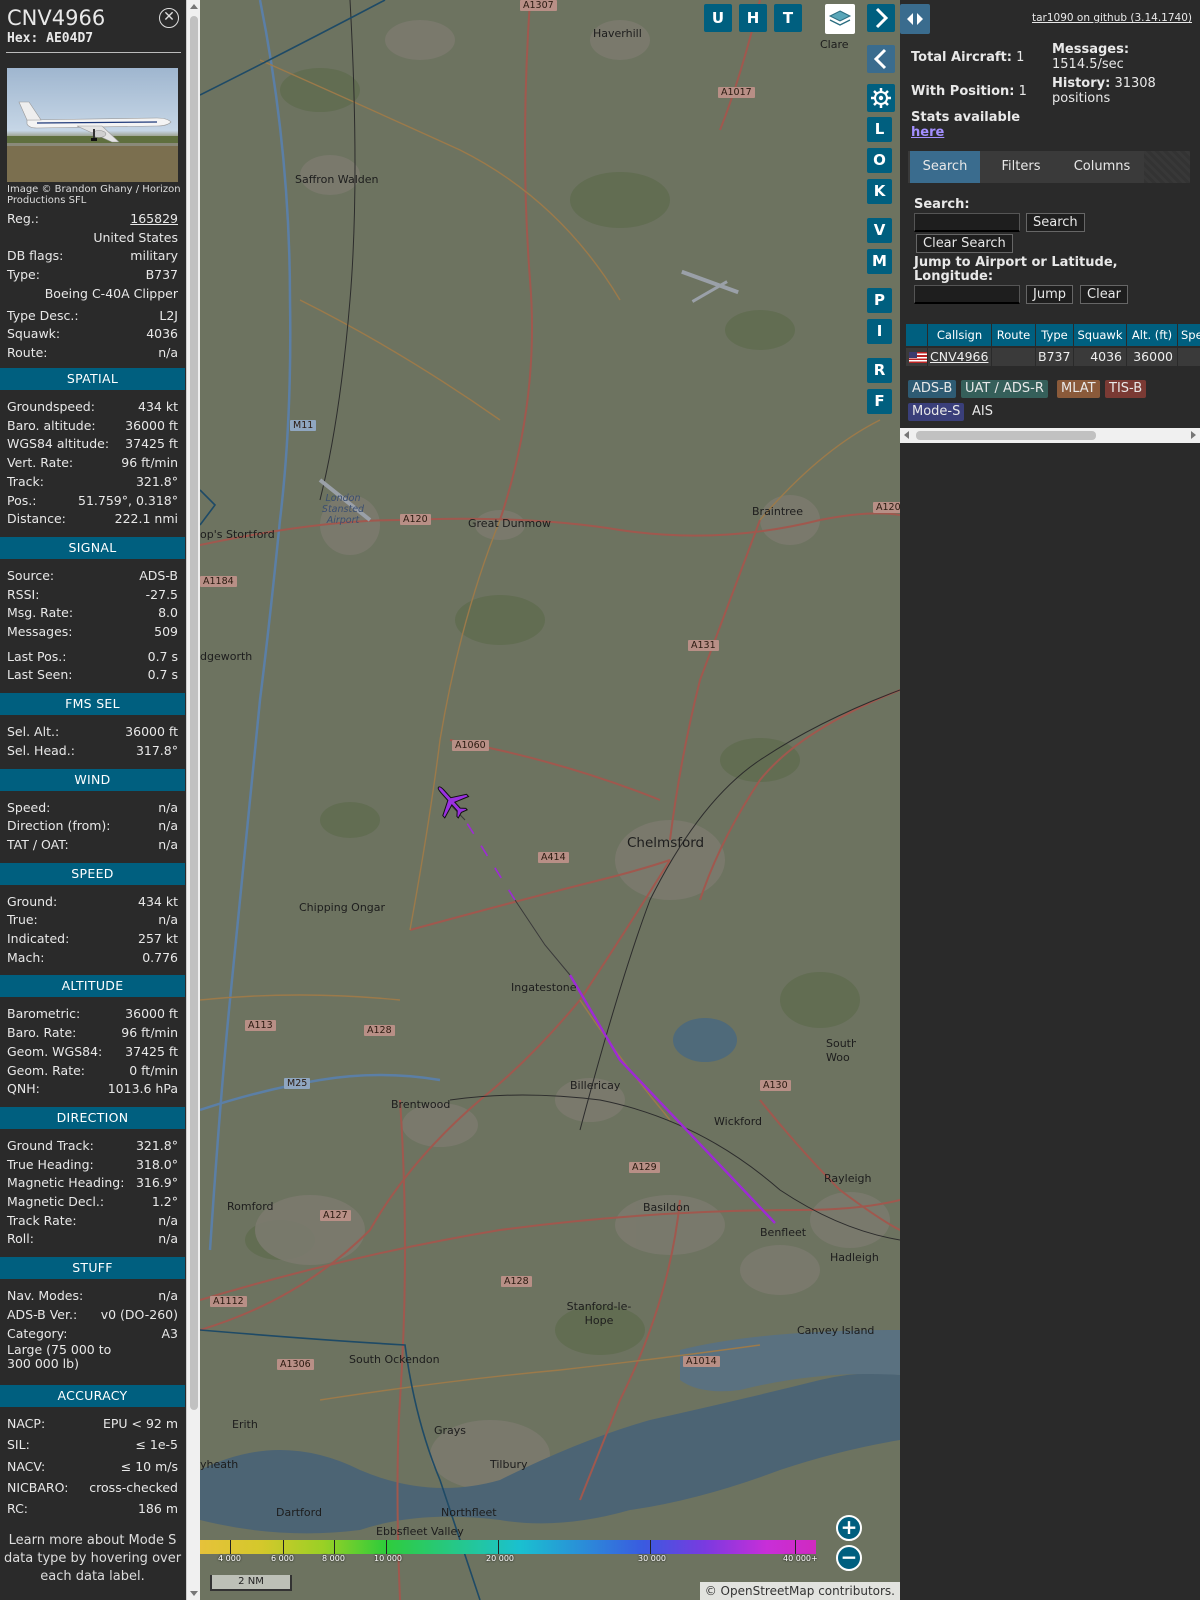 This screenshot has height=1600, width=1200. I want to click on info-key: Speed:, so click(28, 808).